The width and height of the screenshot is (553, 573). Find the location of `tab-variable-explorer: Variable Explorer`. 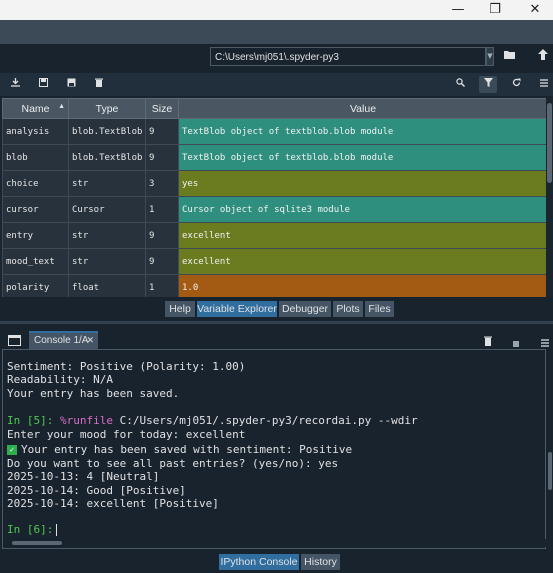

tab-variable-explorer: Variable Explorer is located at coordinates (237, 309).